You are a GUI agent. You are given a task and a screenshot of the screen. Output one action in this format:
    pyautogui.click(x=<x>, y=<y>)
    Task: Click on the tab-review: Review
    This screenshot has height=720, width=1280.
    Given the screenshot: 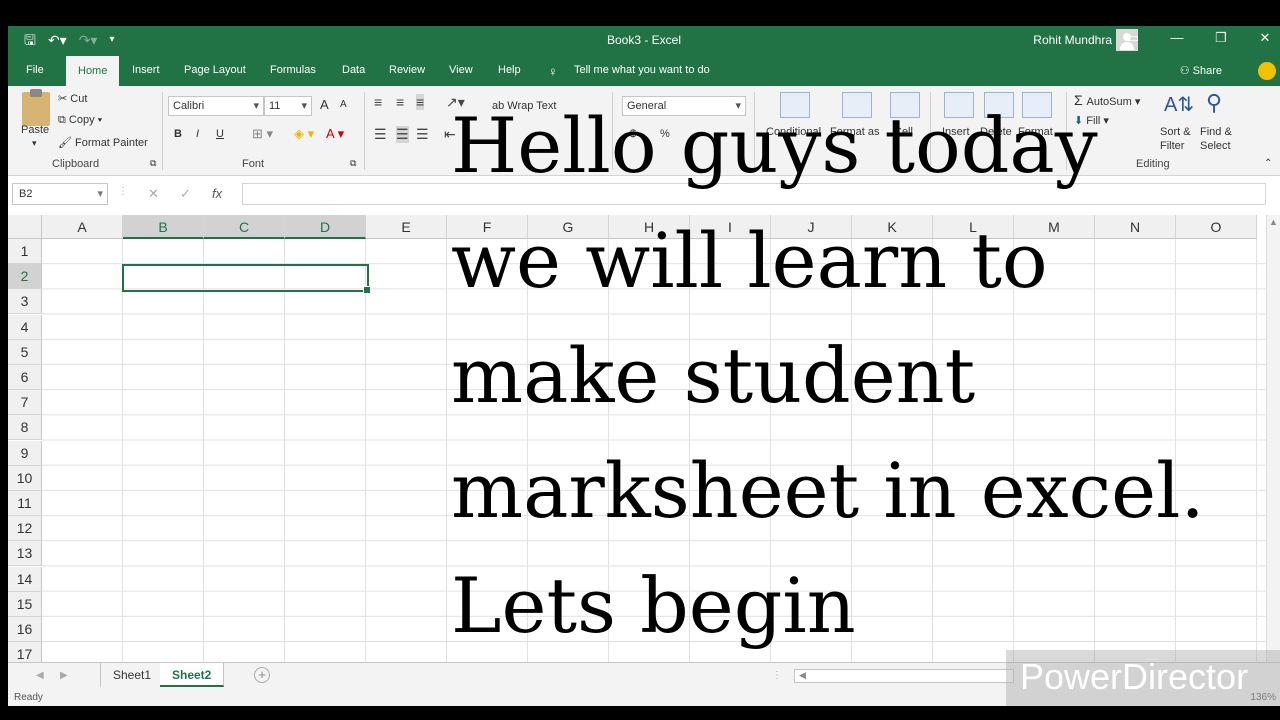 What is the action you would take?
    pyautogui.click(x=407, y=70)
    